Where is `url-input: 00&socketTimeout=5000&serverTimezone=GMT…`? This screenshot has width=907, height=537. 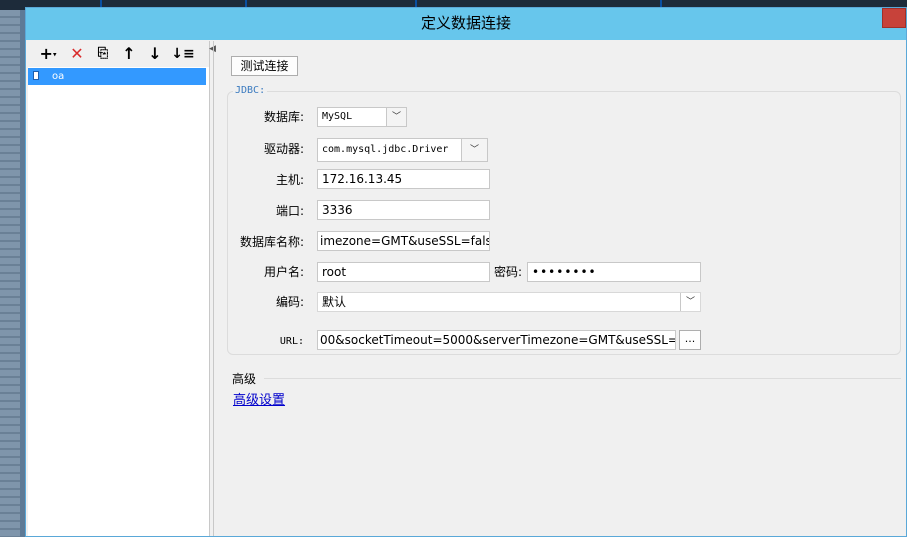 url-input: 00&socketTimeout=5000&serverTimezone=GMT… is located at coordinates (496, 340).